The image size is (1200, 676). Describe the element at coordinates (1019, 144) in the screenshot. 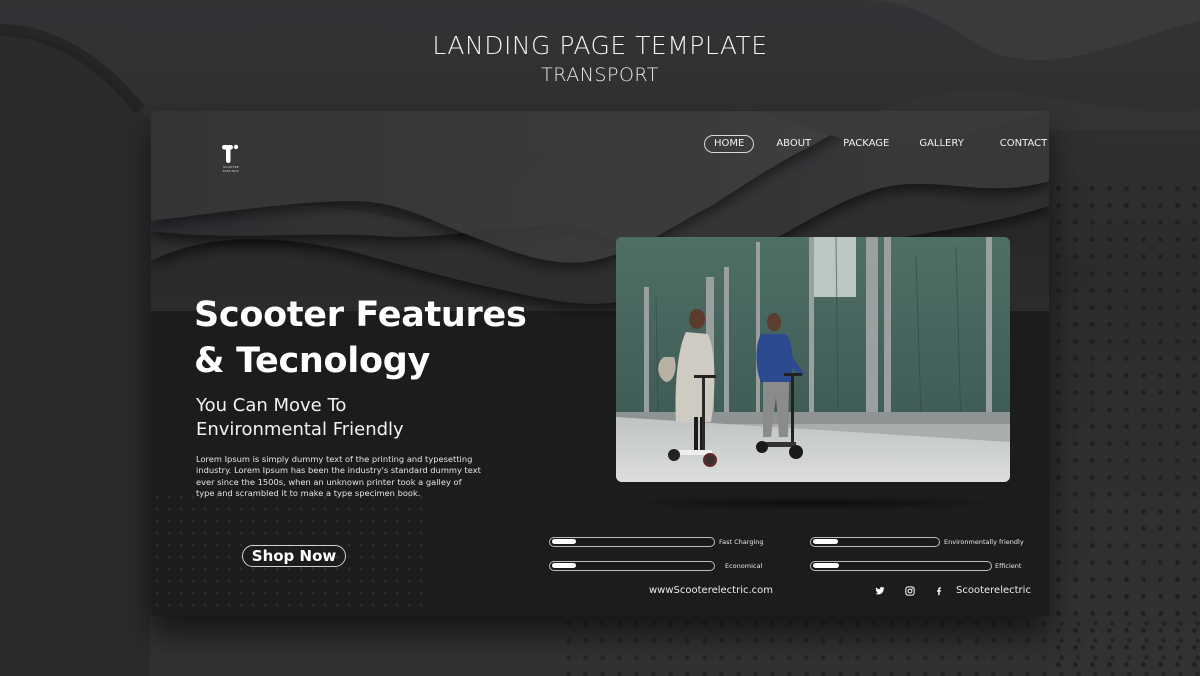

I see `nav-contact: CONTACT` at that location.